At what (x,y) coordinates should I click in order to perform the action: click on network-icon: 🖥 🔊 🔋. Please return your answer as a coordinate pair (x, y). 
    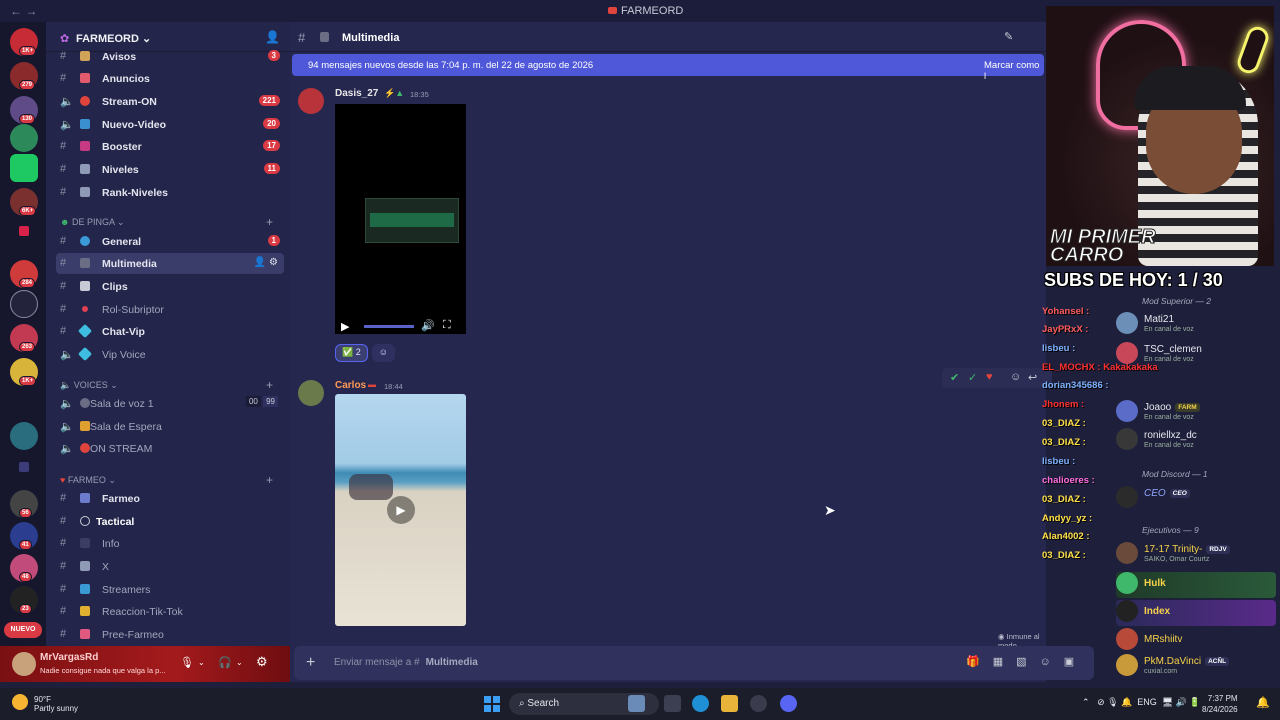
    Looking at the image, I should click on (1181, 702).